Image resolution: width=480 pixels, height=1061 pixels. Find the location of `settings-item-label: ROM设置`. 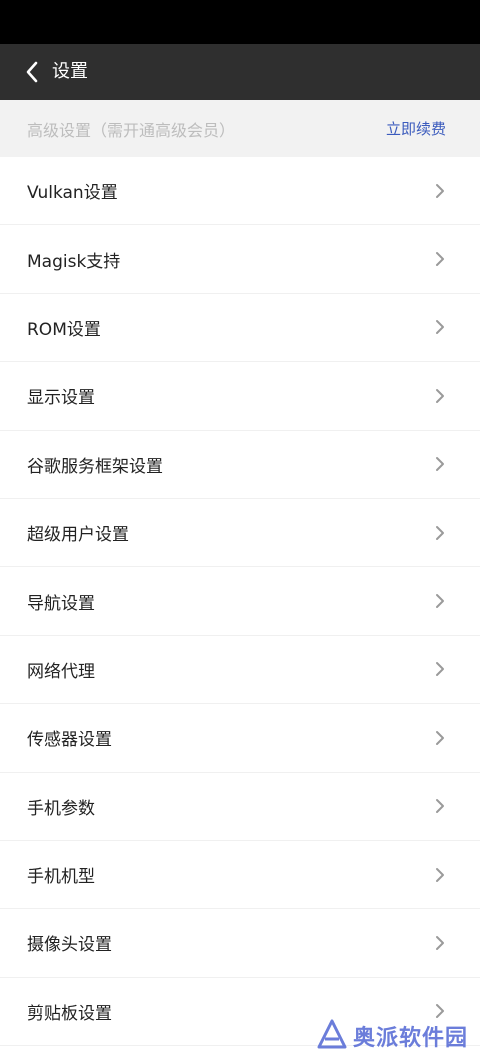

settings-item-label: ROM设置 is located at coordinates (64, 329).